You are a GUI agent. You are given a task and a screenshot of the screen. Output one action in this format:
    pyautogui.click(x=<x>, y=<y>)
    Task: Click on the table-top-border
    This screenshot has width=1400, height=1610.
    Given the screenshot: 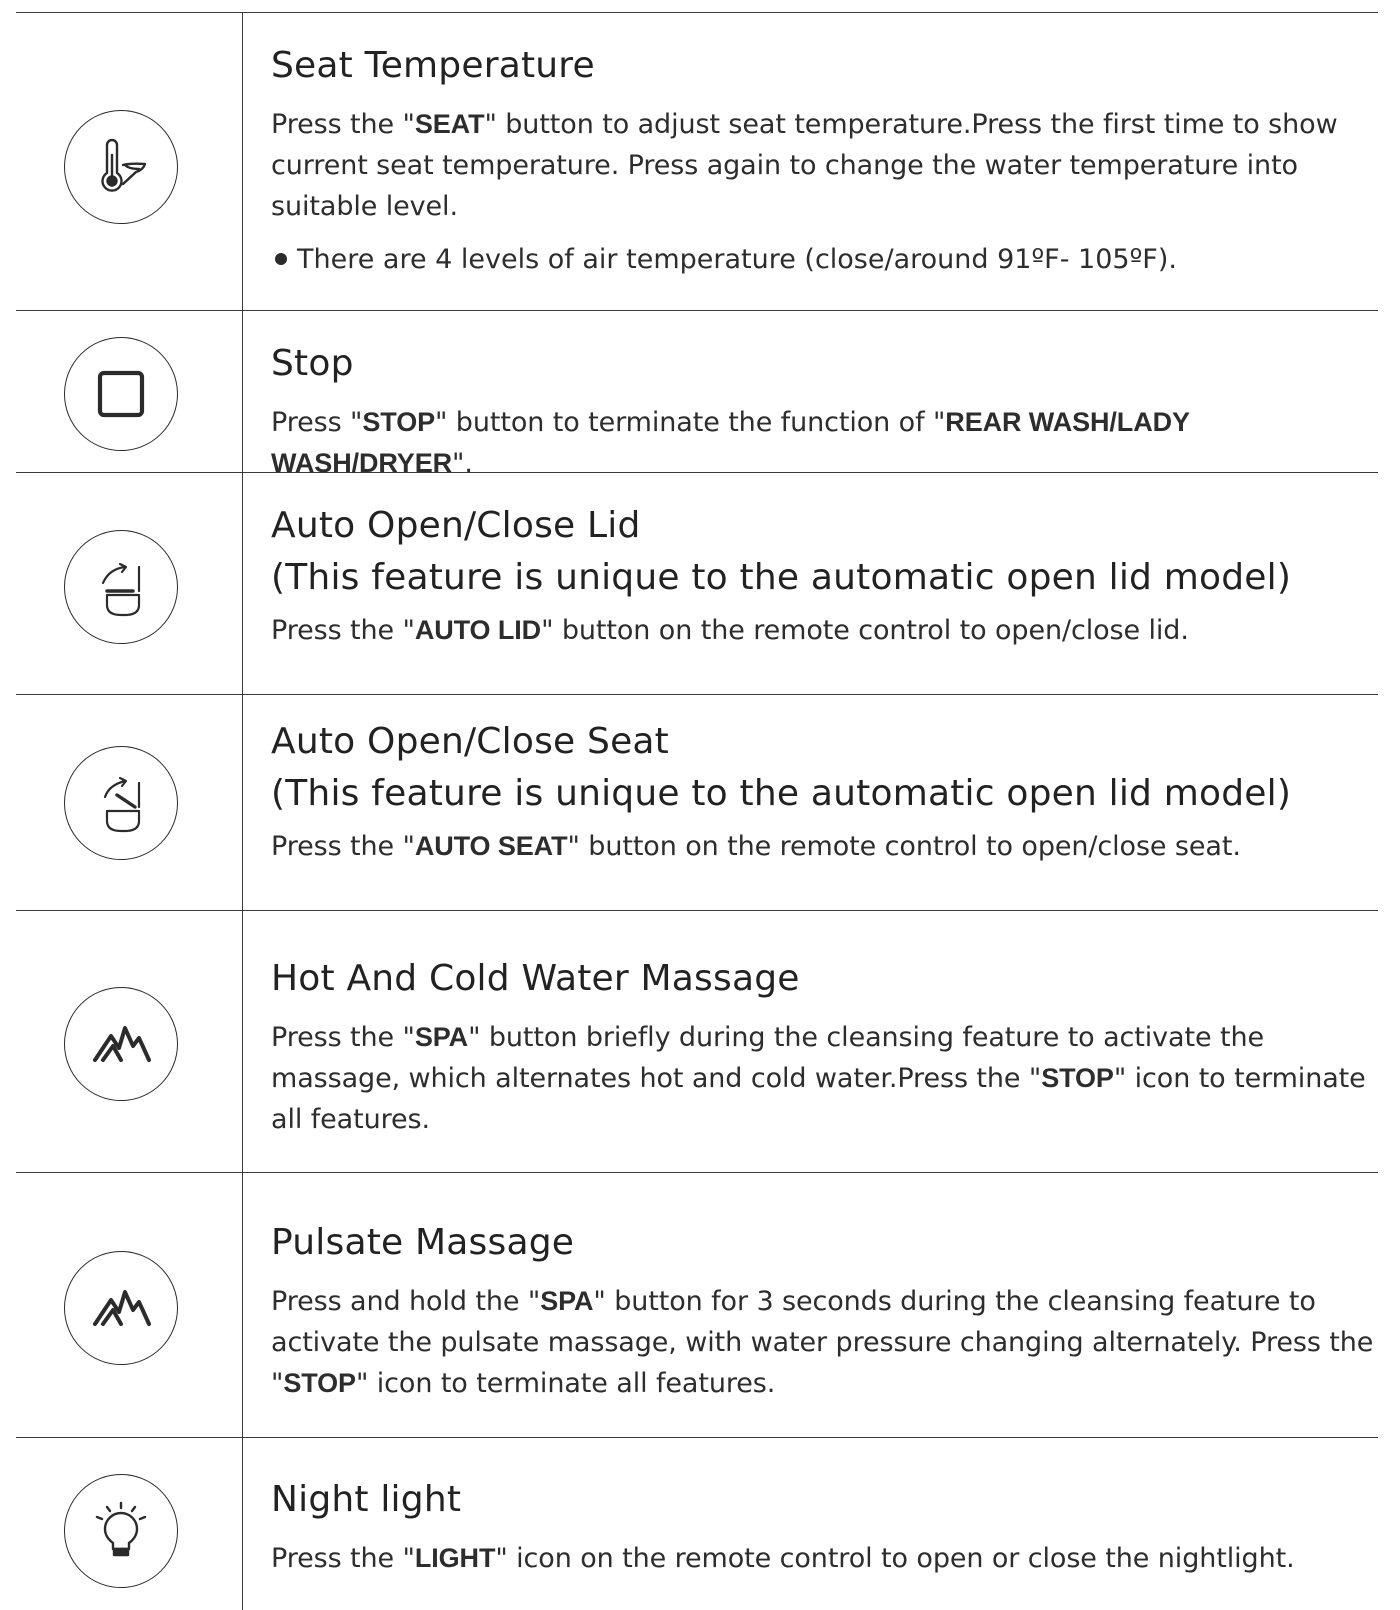 What is the action you would take?
    pyautogui.click(x=697, y=12)
    